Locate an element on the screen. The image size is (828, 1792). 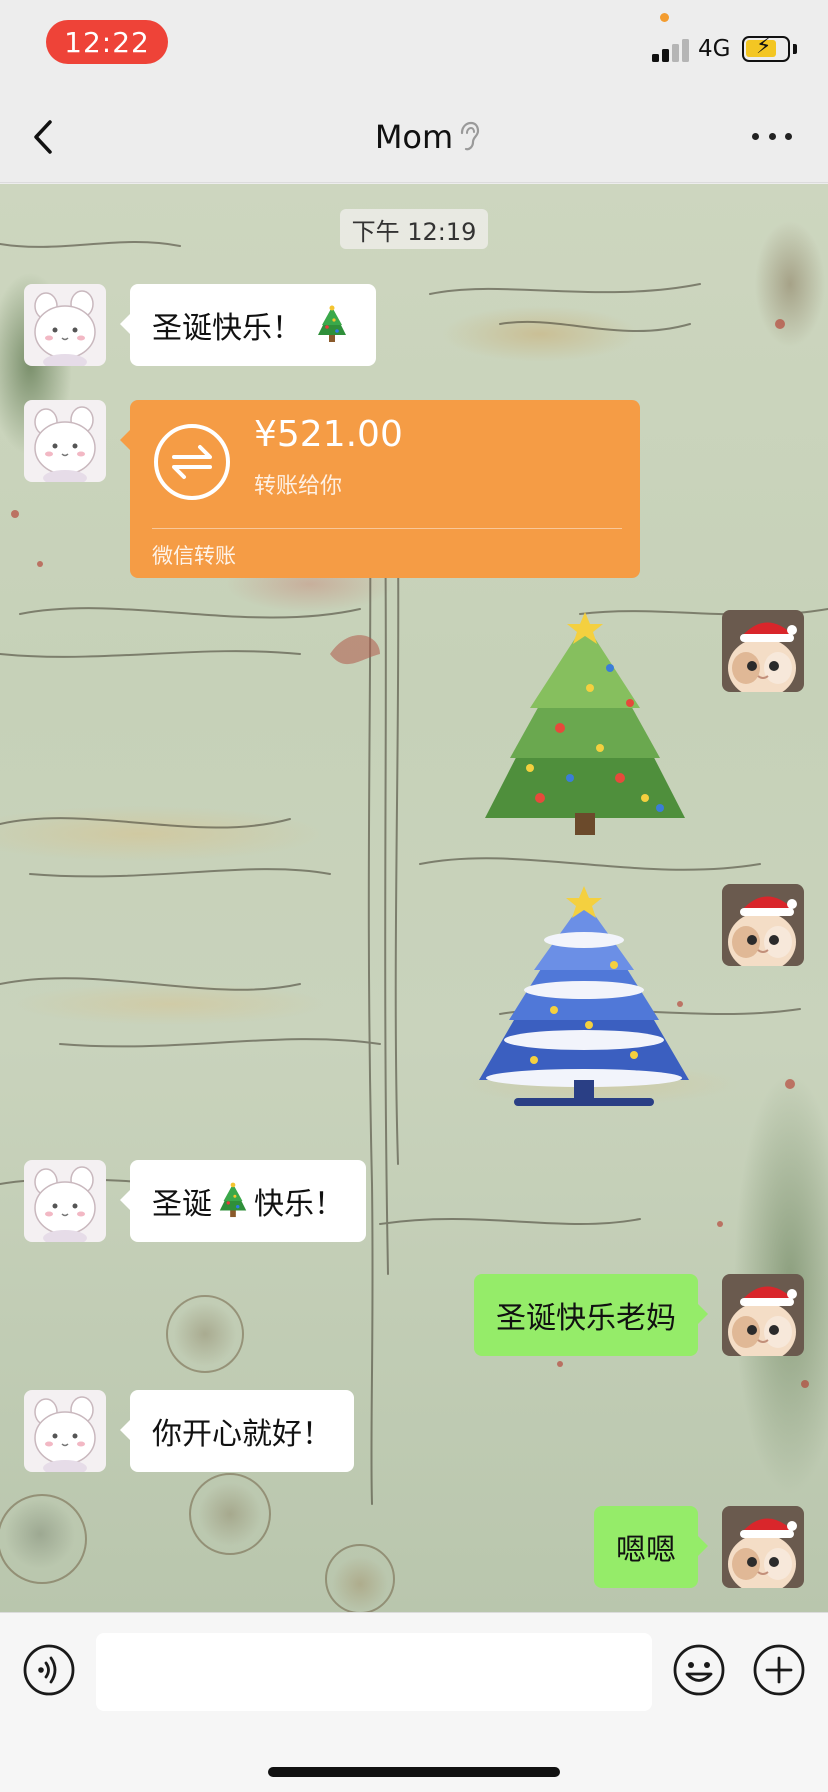
transfer-label: 微信转账 is located at coordinates (194, 556).